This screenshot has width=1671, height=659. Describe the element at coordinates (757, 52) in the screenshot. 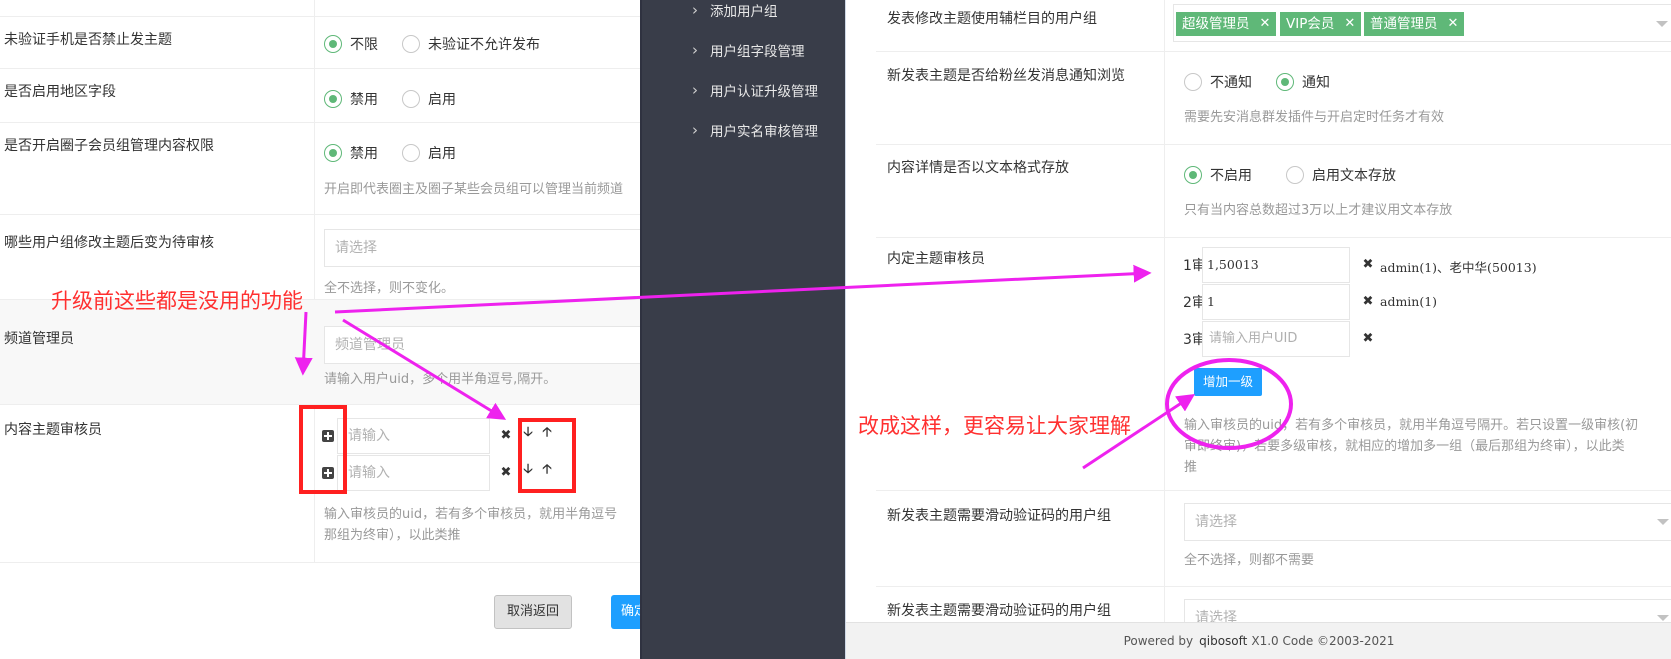

I see `nav-item-label: 用户组字段管理` at that location.